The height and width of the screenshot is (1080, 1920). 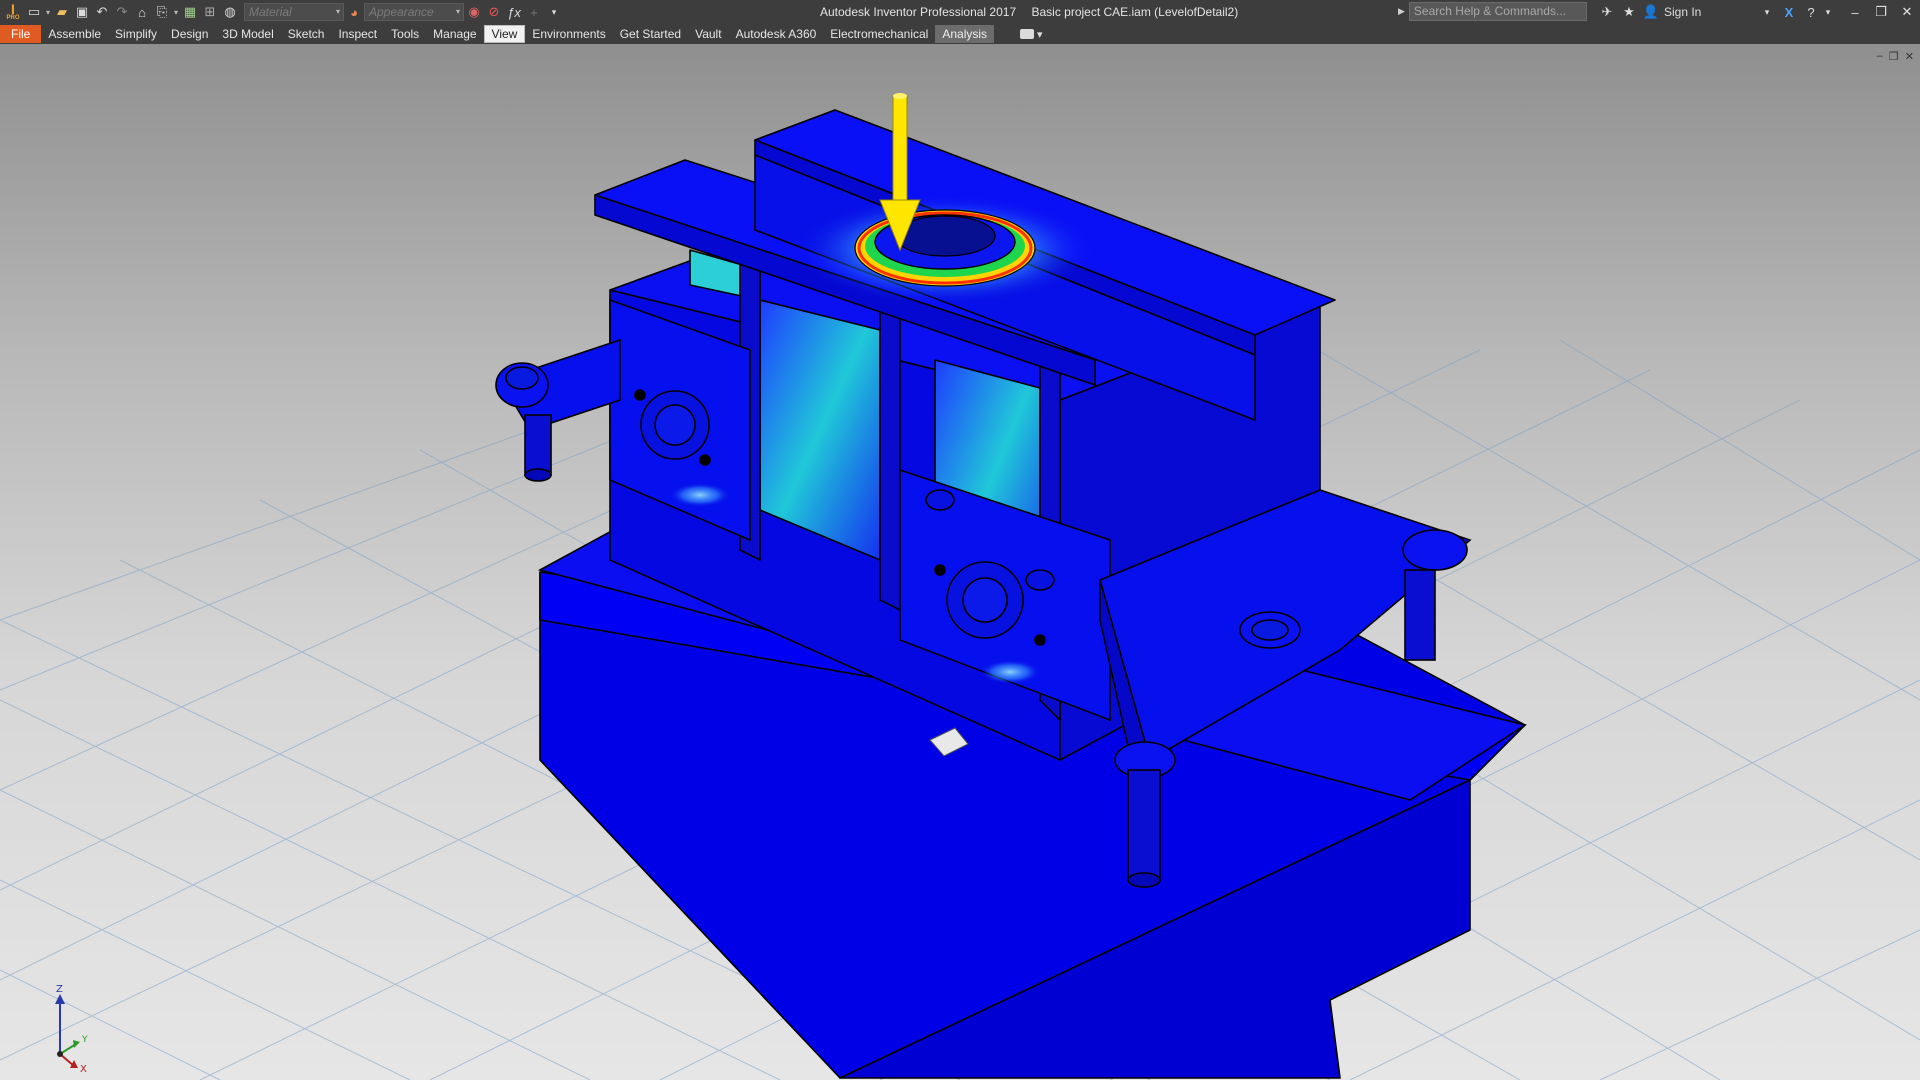 What do you see at coordinates (136, 34) in the screenshot?
I see `tab-simplify: Simplify` at bounding box center [136, 34].